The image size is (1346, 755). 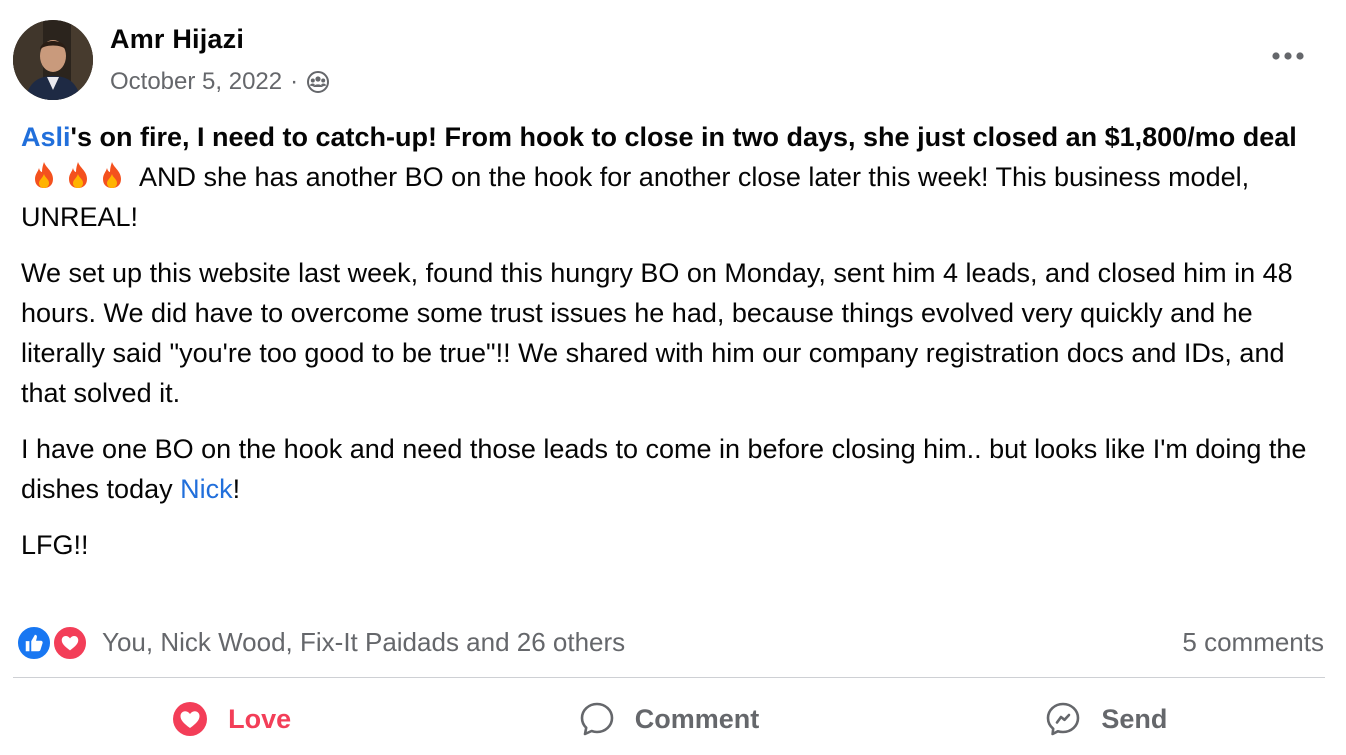 I want to click on messenger-icon, so click(x=1063, y=719).